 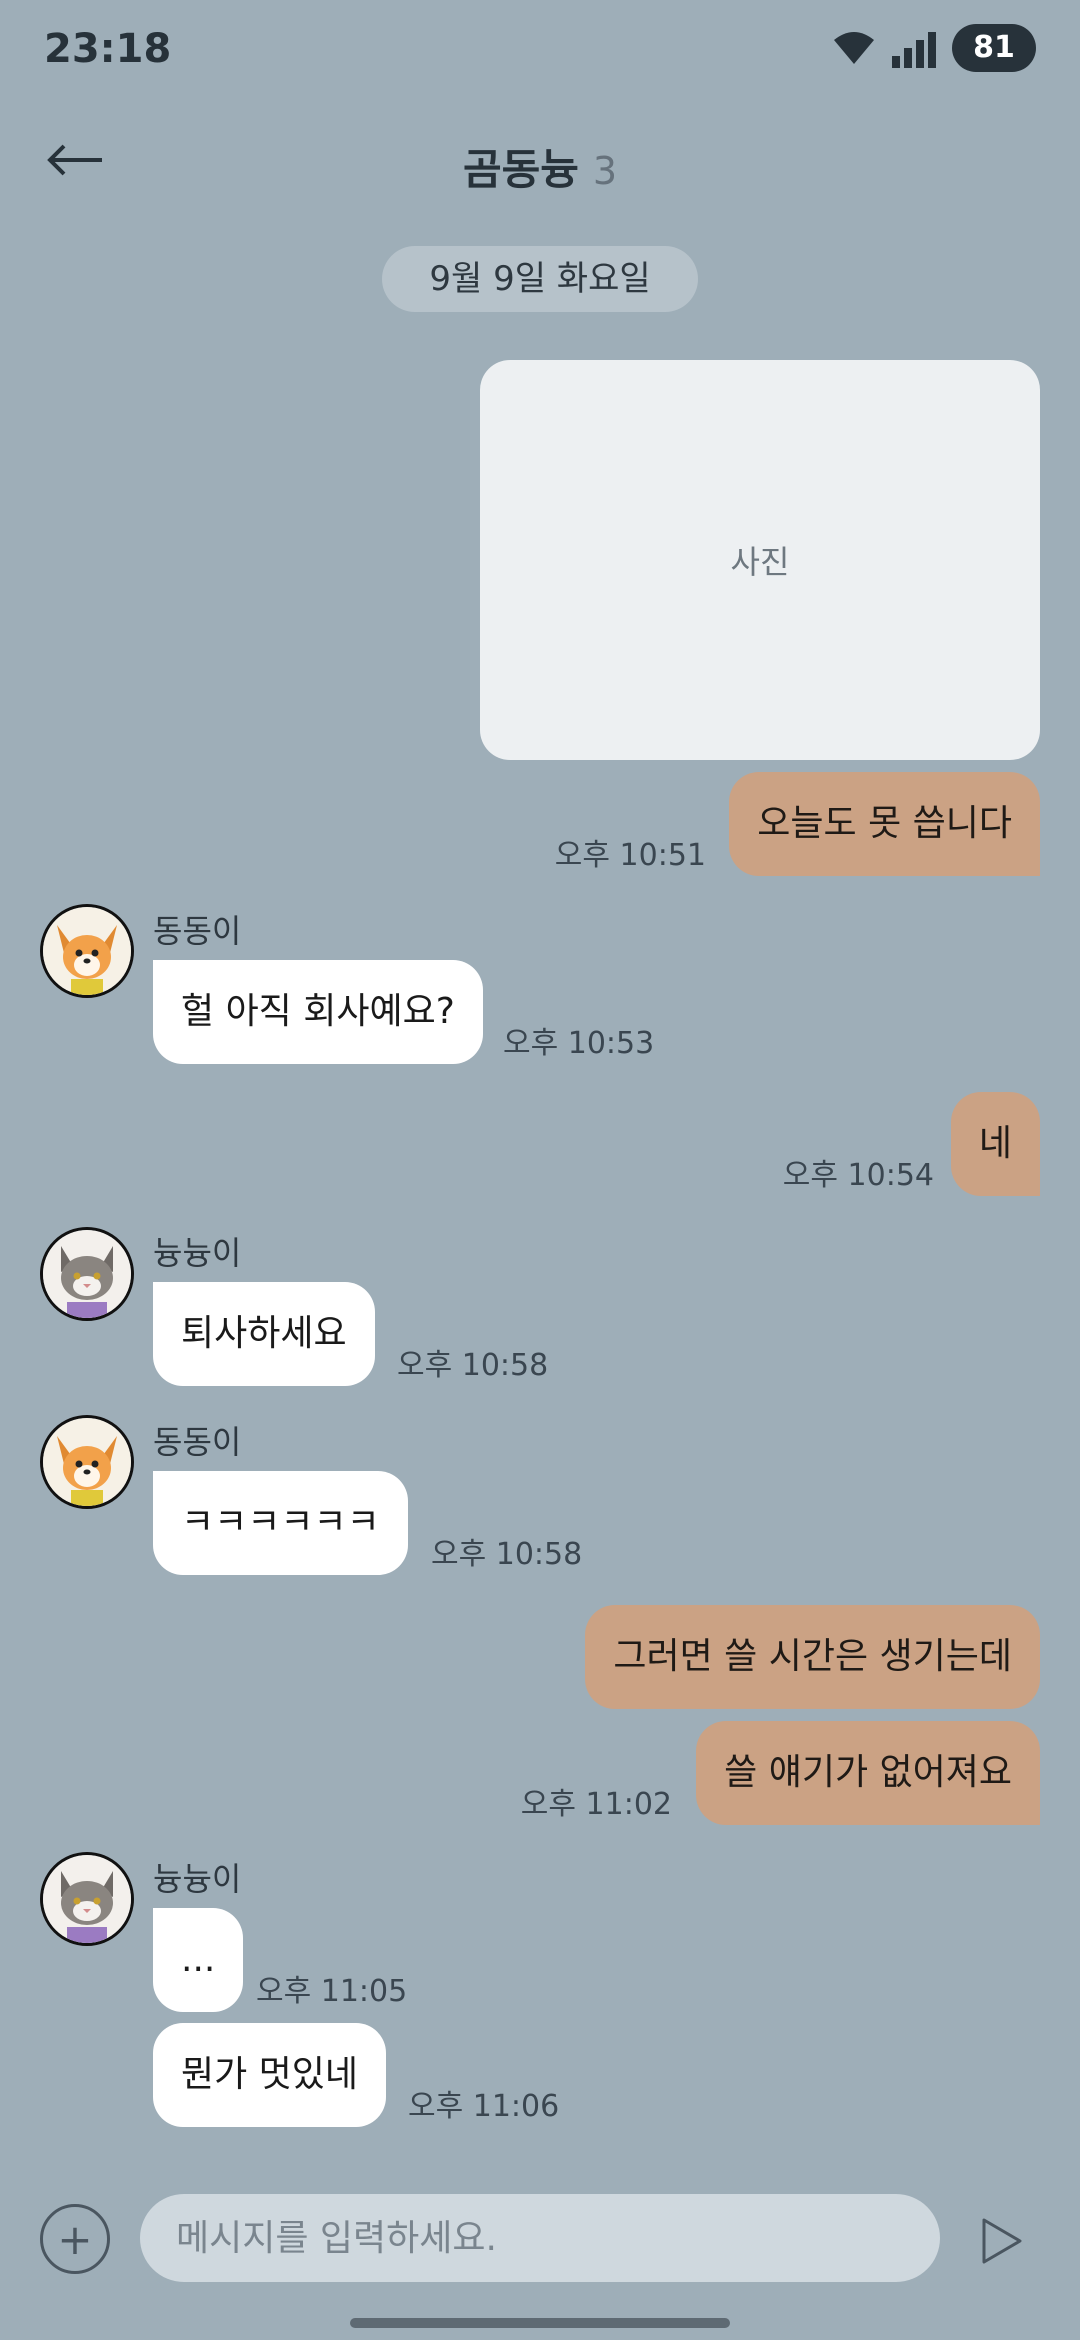 What do you see at coordinates (264, 1334) in the screenshot?
I see `other-message-bubble: 퇴사하세요` at bounding box center [264, 1334].